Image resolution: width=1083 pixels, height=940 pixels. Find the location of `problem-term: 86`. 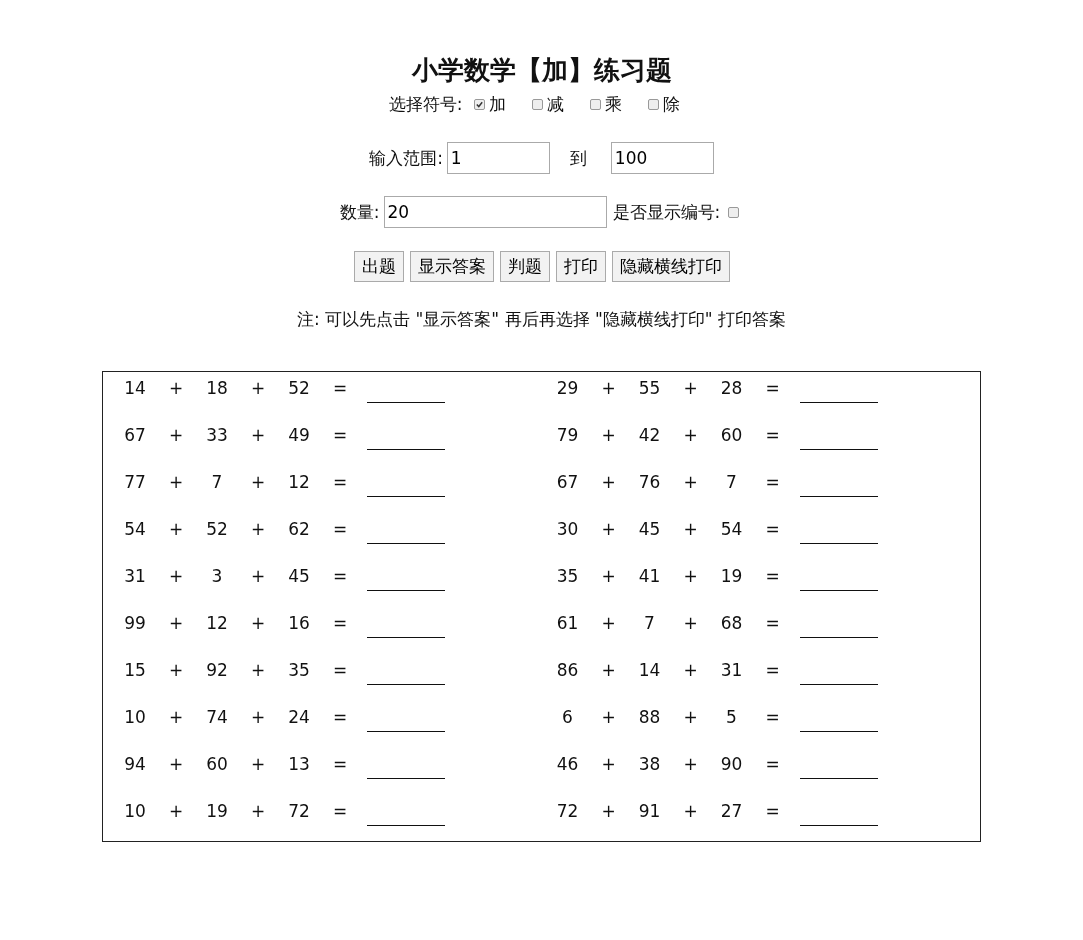

problem-term: 86 is located at coordinates (567, 670).